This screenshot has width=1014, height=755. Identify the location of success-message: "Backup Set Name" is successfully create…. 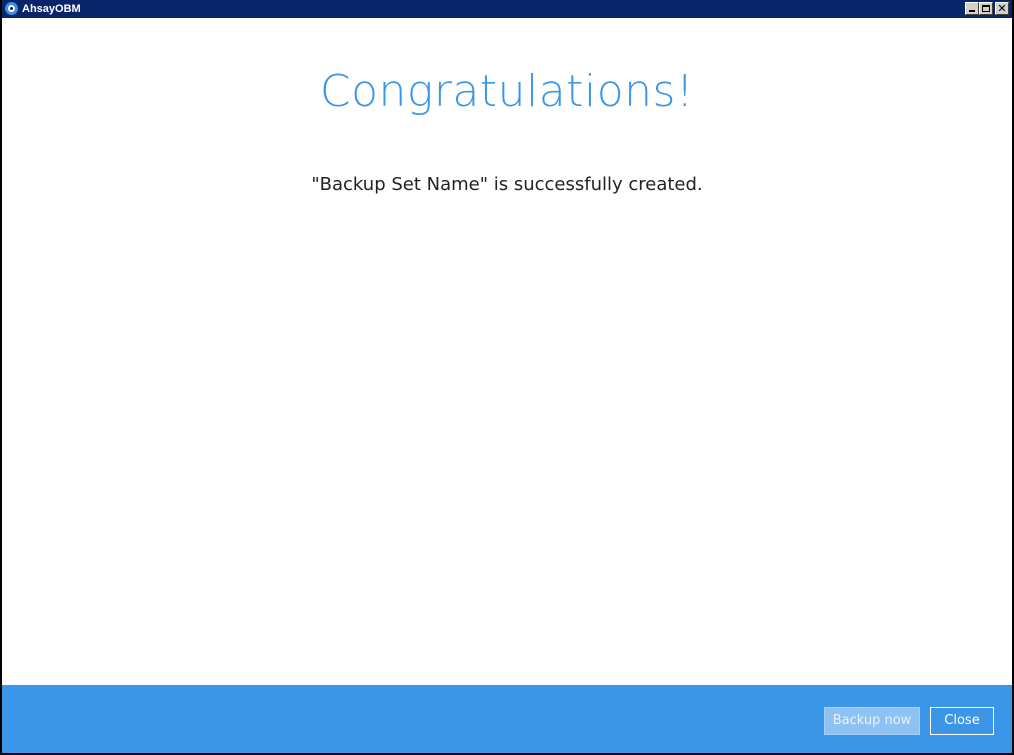
(507, 184).